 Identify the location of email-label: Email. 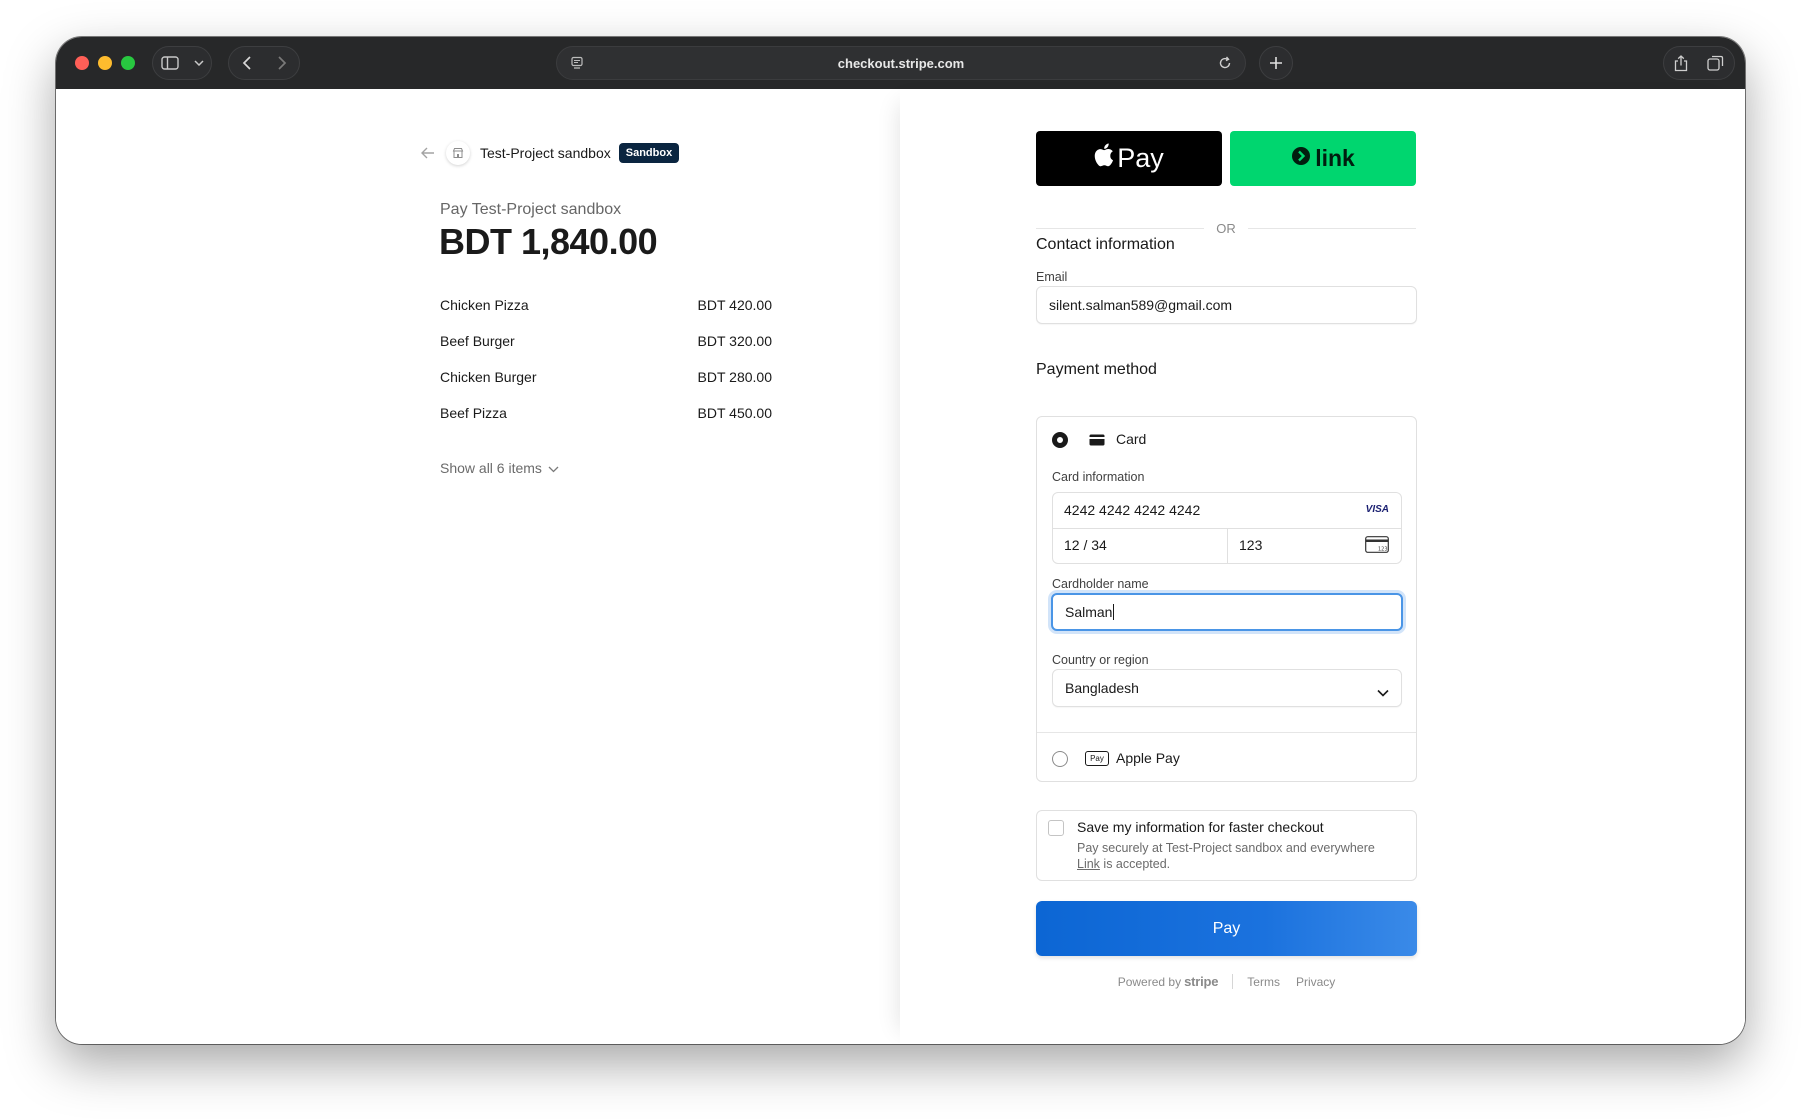
(1052, 277).